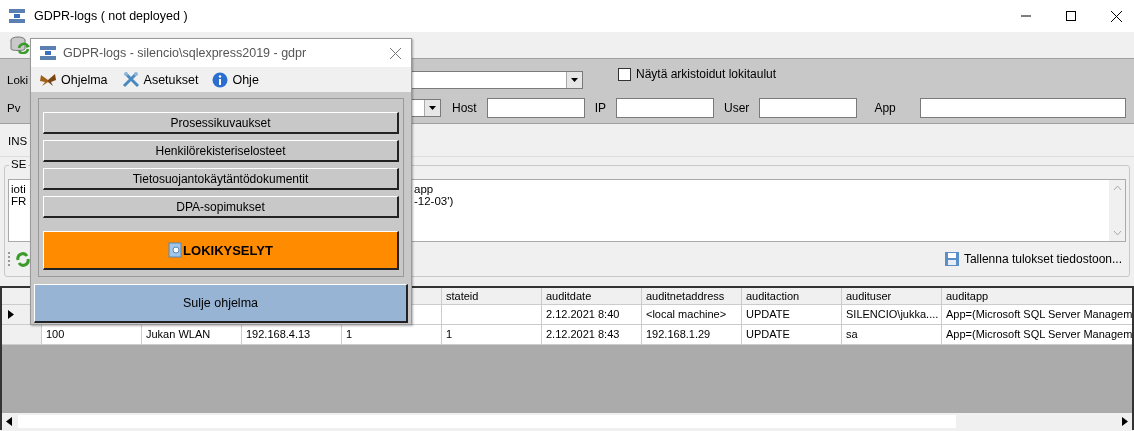 This screenshot has height=431, width=1134. What do you see at coordinates (892, 335) in the screenshot?
I see `table-cell: sa` at bounding box center [892, 335].